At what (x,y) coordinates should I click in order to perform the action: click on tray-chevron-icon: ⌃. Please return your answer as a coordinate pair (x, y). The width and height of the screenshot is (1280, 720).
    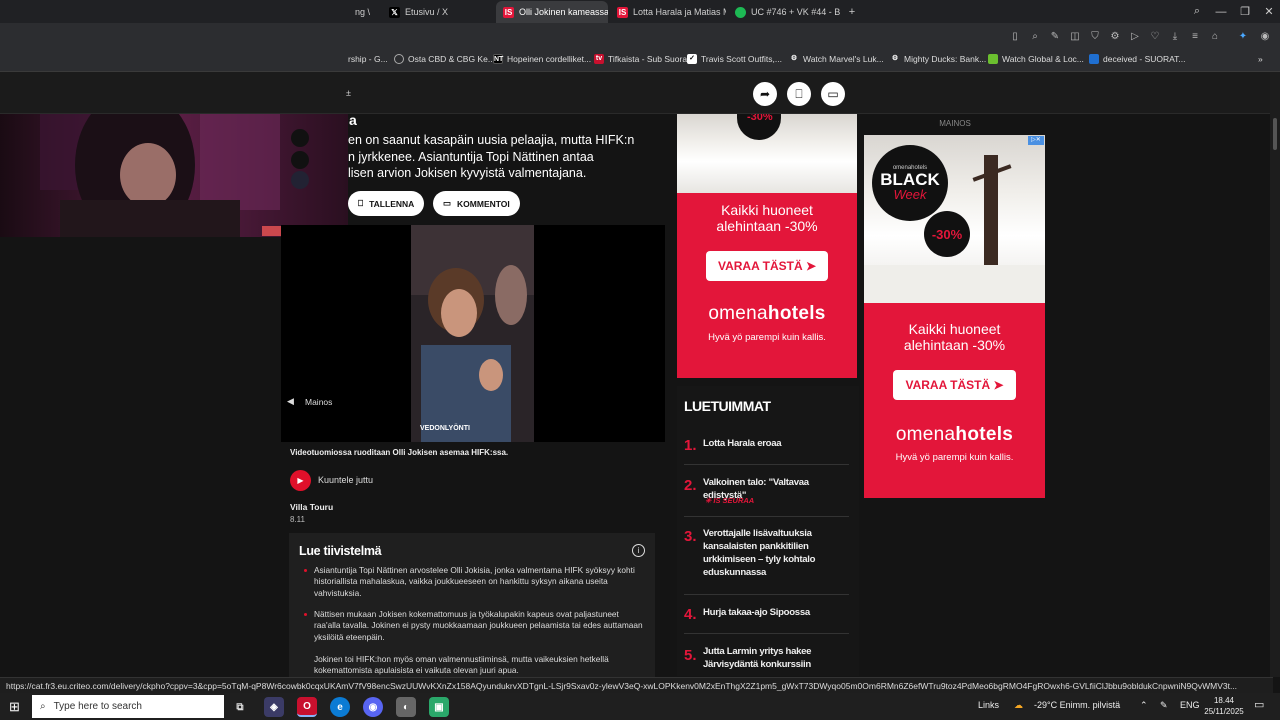
    Looking at the image, I should click on (1144, 705).